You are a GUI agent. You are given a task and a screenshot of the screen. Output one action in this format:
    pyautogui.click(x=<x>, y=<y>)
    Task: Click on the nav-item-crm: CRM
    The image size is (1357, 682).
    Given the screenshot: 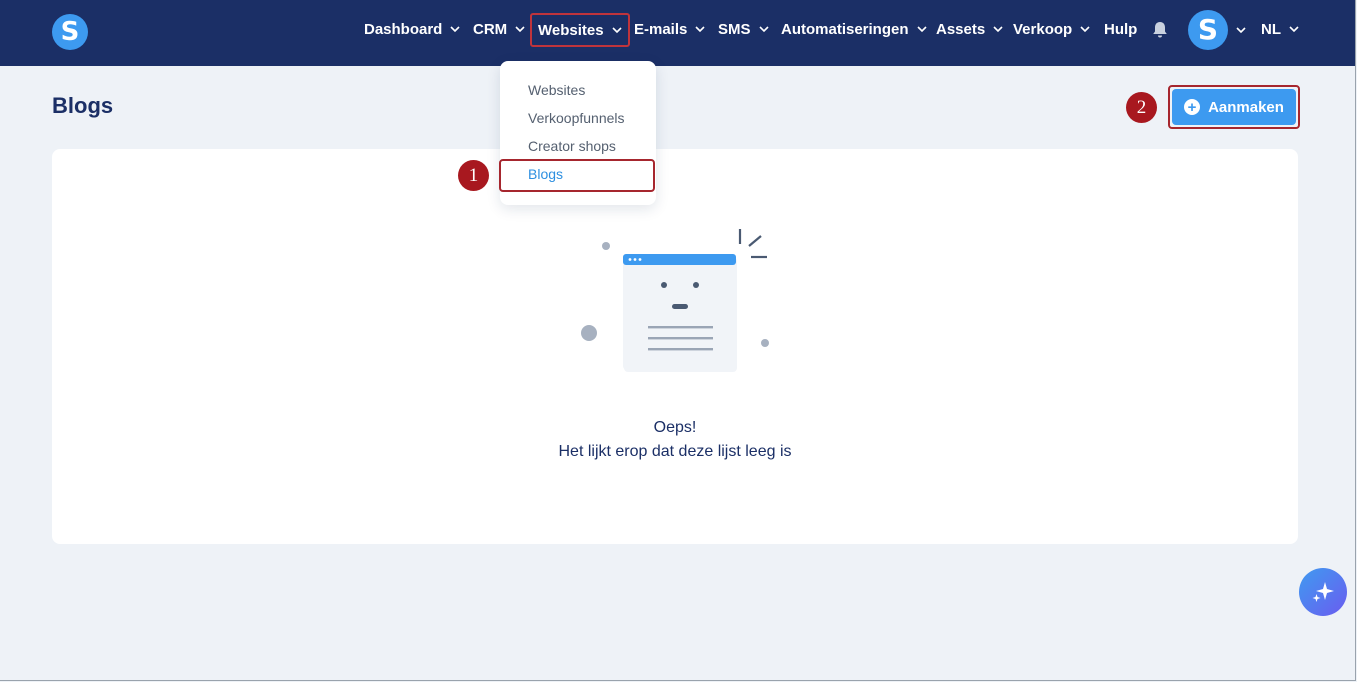 What is the action you would take?
    pyautogui.click(x=499, y=29)
    